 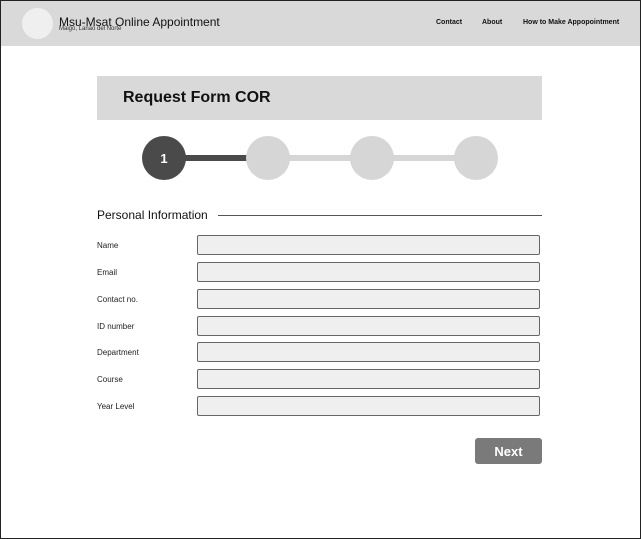 I want to click on contact-label: Contact no., so click(x=117, y=299).